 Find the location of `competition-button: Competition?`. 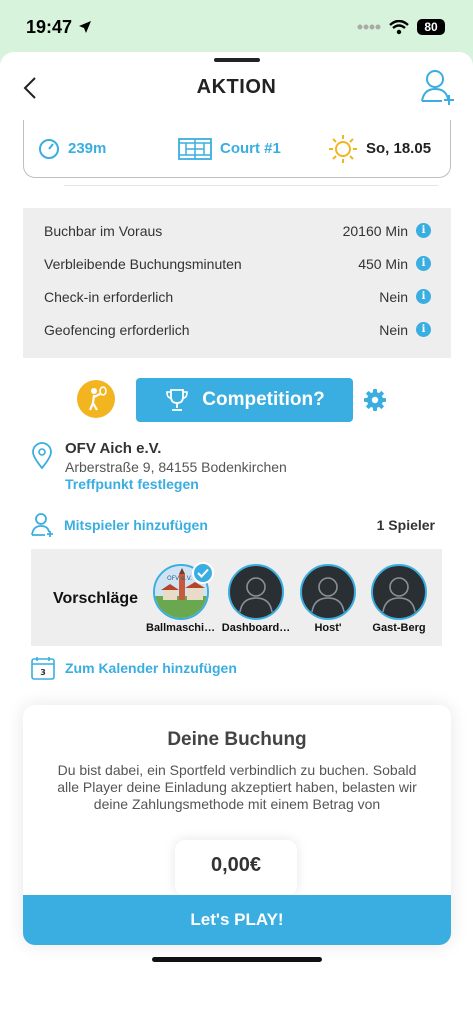

competition-button: Competition? is located at coordinates (244, 400).